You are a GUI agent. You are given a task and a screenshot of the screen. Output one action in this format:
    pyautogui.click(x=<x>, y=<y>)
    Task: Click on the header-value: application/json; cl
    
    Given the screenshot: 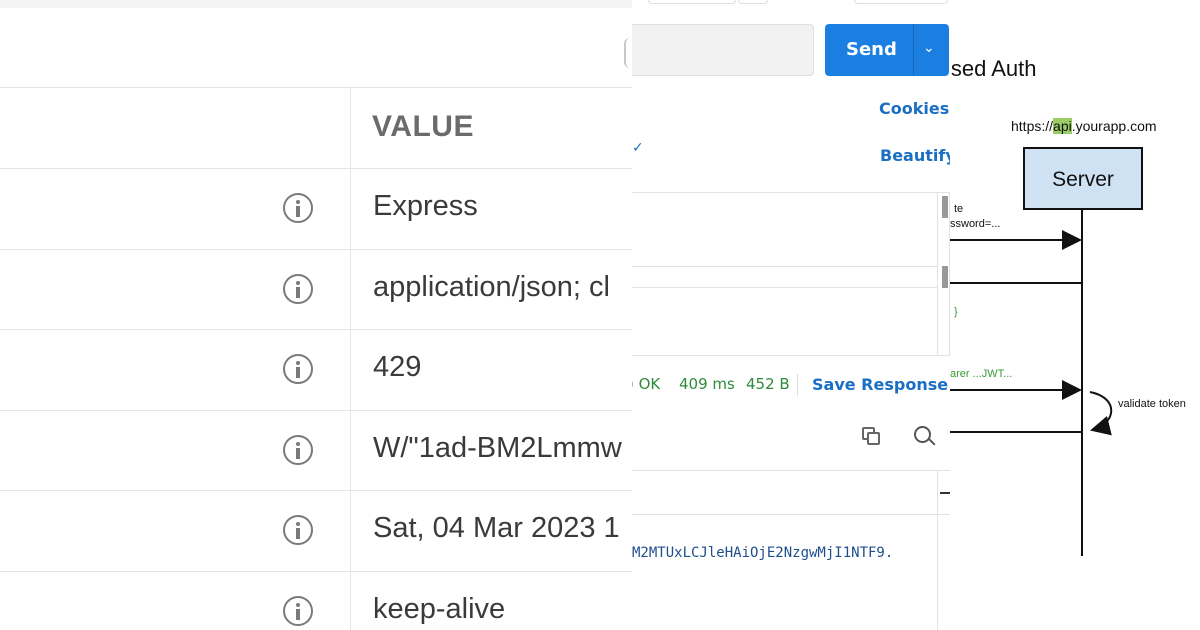 What is the action you would take?
    pyautogui.click(x=491, y=287)
    